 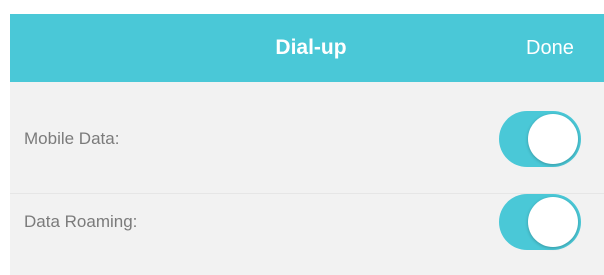 I want to click on mobile-data-toggle, so click(x=540, y=139).